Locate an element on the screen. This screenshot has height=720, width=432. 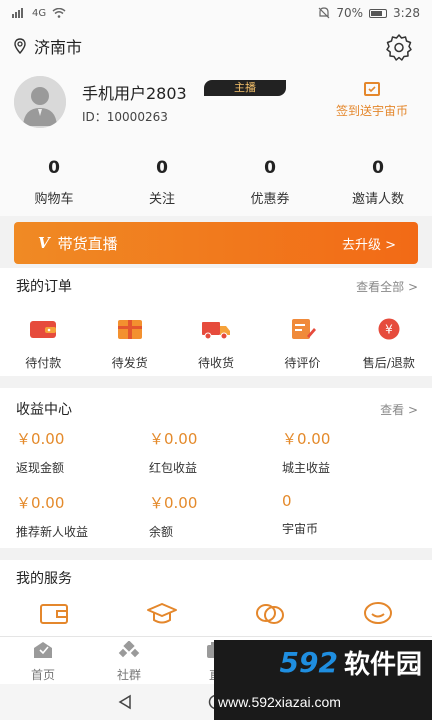
role-badge: 主播 is located at coordinates (245, 88).